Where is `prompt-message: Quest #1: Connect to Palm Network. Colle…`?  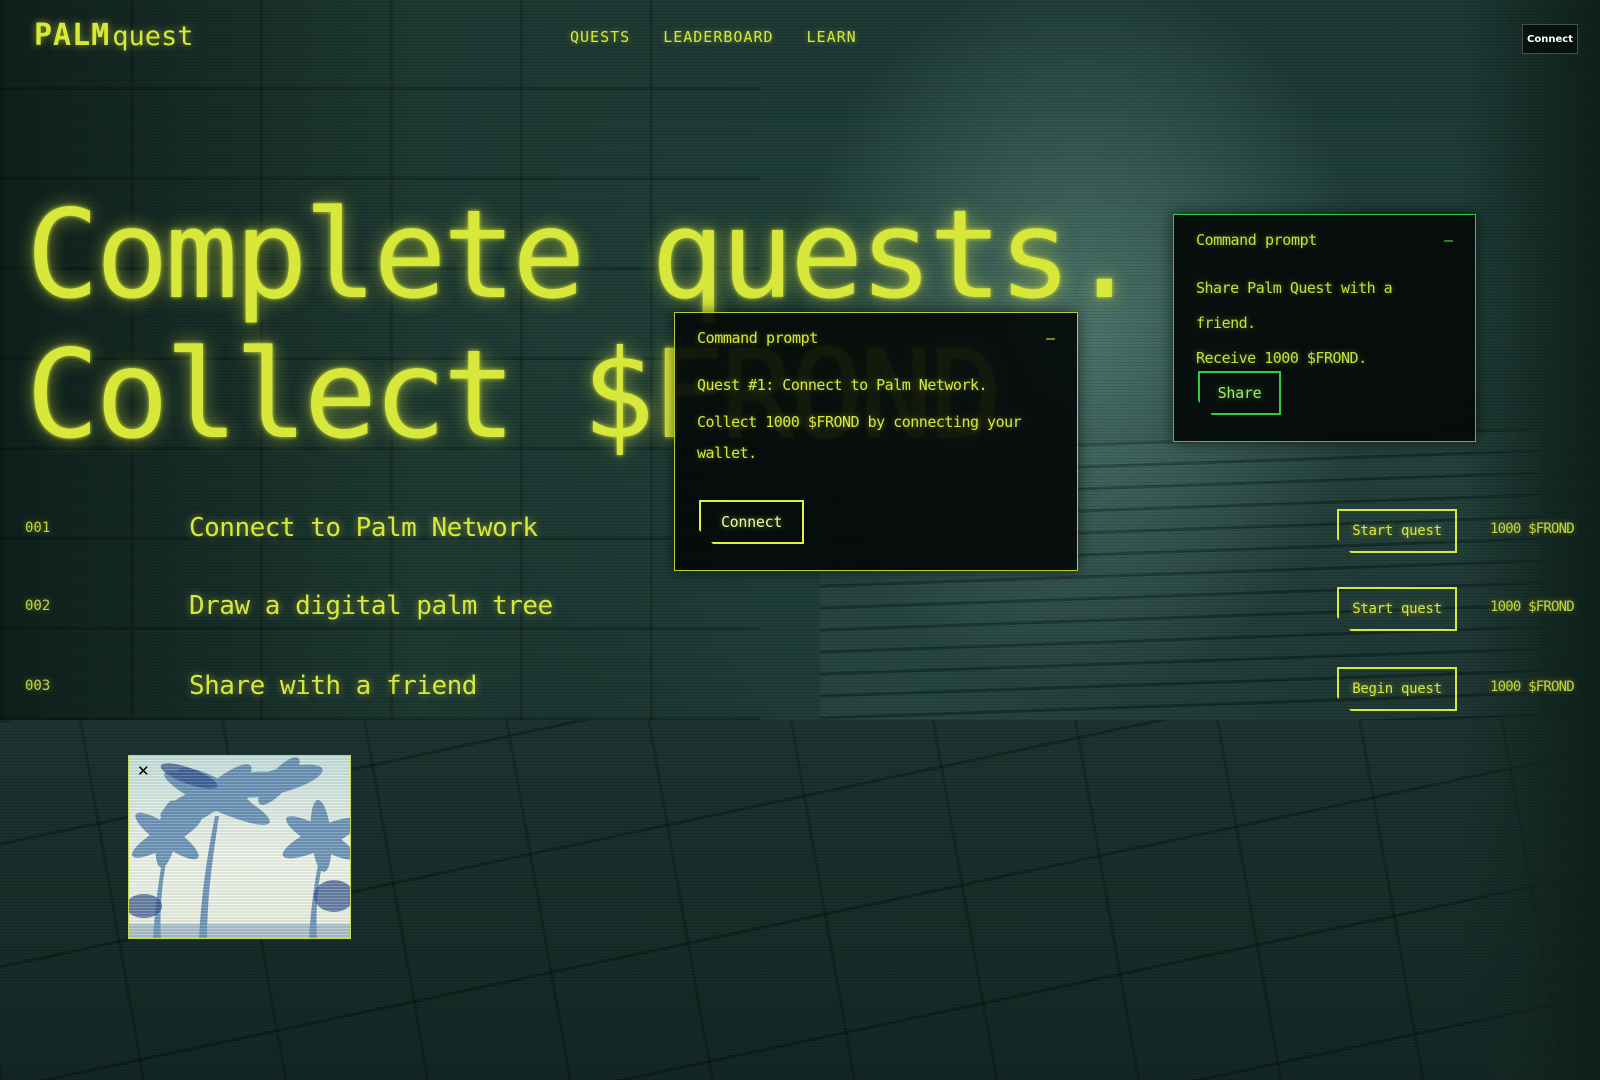 prompt-message: Quest #1: Connect to Palm Network. Colle… is located at coordinates (876, 419).